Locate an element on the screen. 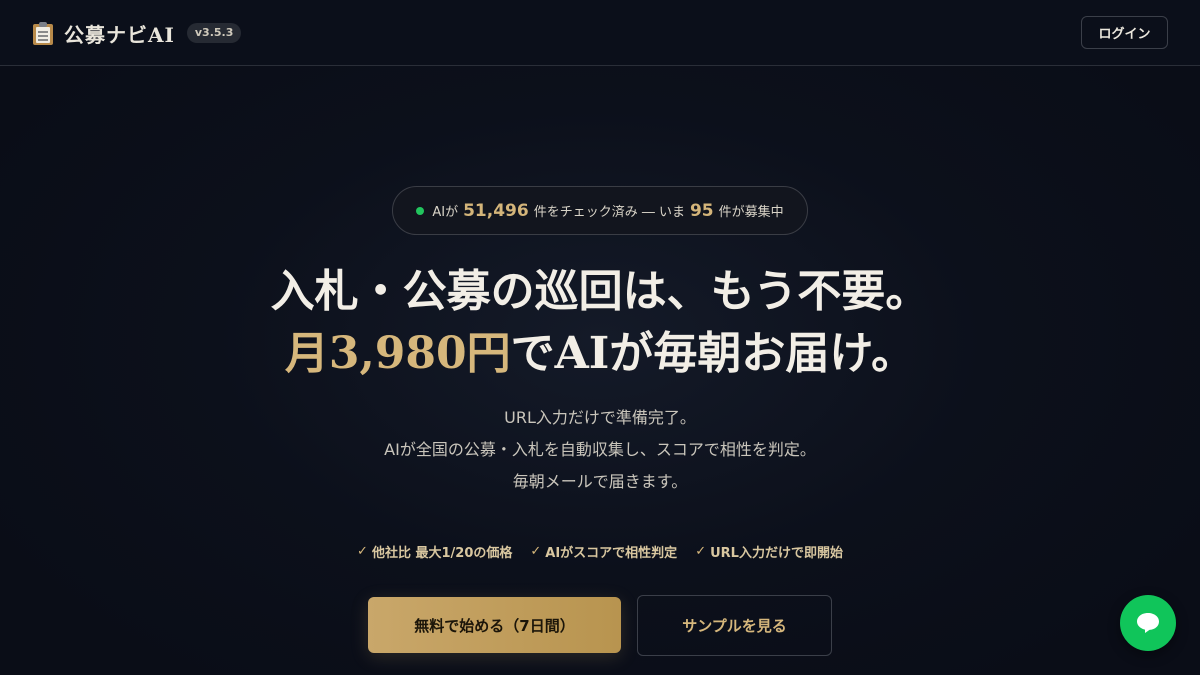 This screenshot has height=675, width=1200. description-line-3: 毎朝メールで届きます。 is located at coordinates (600, 481).